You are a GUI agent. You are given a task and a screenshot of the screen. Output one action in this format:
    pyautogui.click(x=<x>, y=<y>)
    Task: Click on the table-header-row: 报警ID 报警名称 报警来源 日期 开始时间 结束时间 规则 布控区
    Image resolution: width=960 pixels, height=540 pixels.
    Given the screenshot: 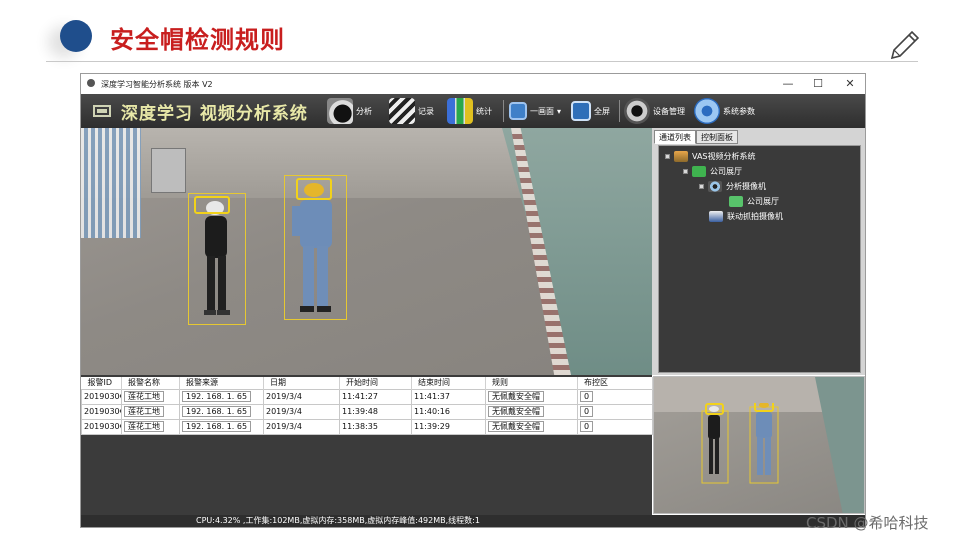 What is the action you would take?
    pyautogui.click(x=367, y=383)
    